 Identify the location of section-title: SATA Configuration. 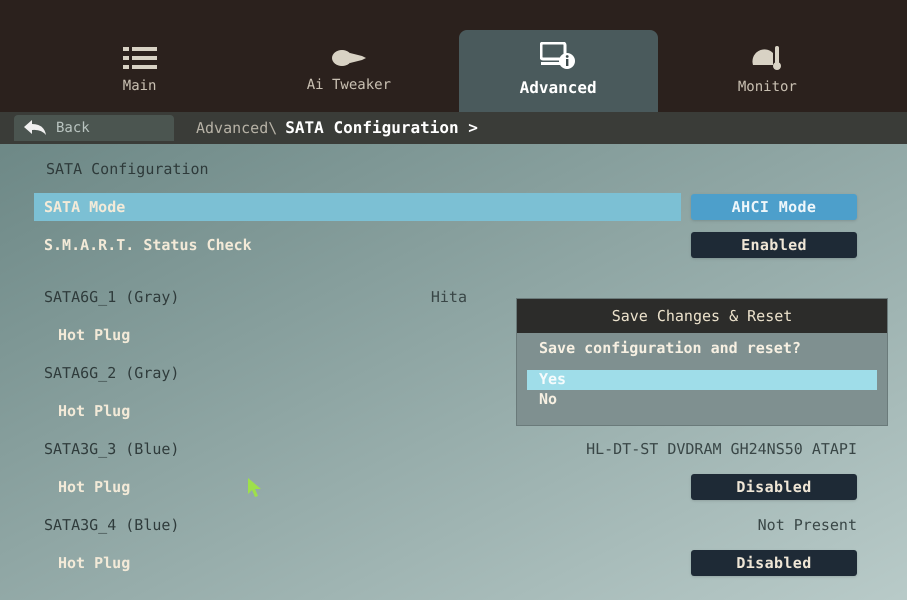
(127, 169).